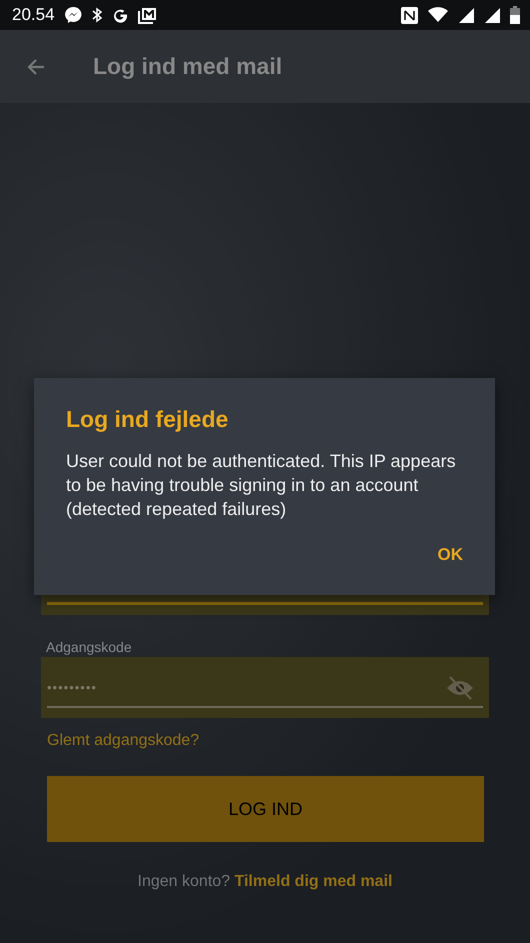 This screenshot has width=530, height=943. What do you see at coordinates (147, 15) in the screenshot?
I see `mail-icon` at bounding box center [147, 15].